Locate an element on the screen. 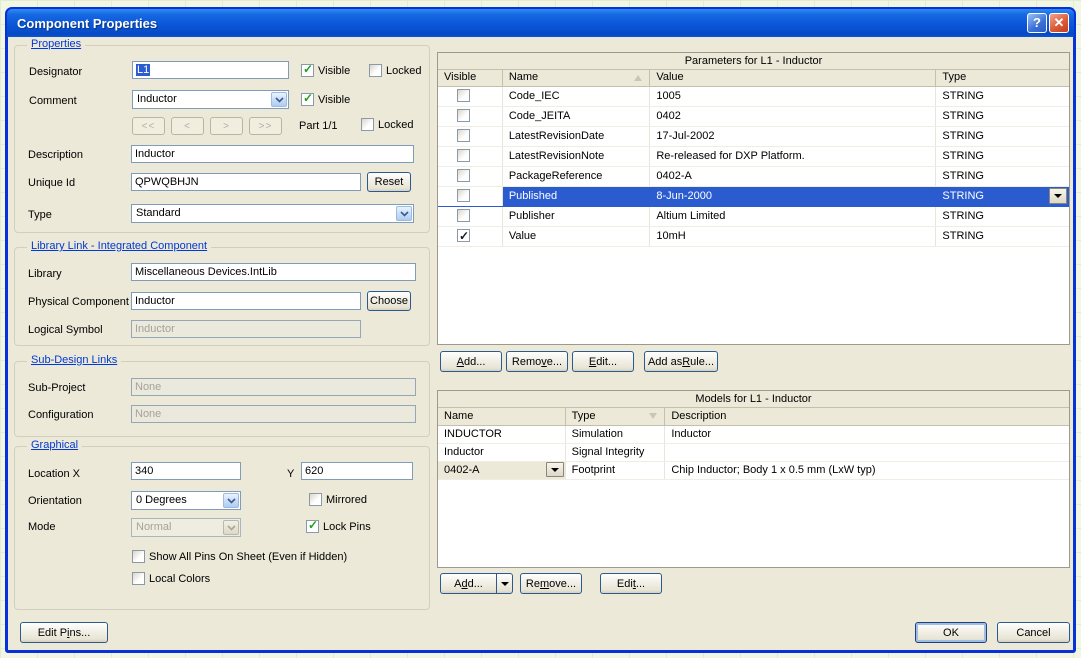 This screenshot has width=1081, height=658. parameter-row: ✓ Value 10mH STRING is located at coordinates (753, 237).